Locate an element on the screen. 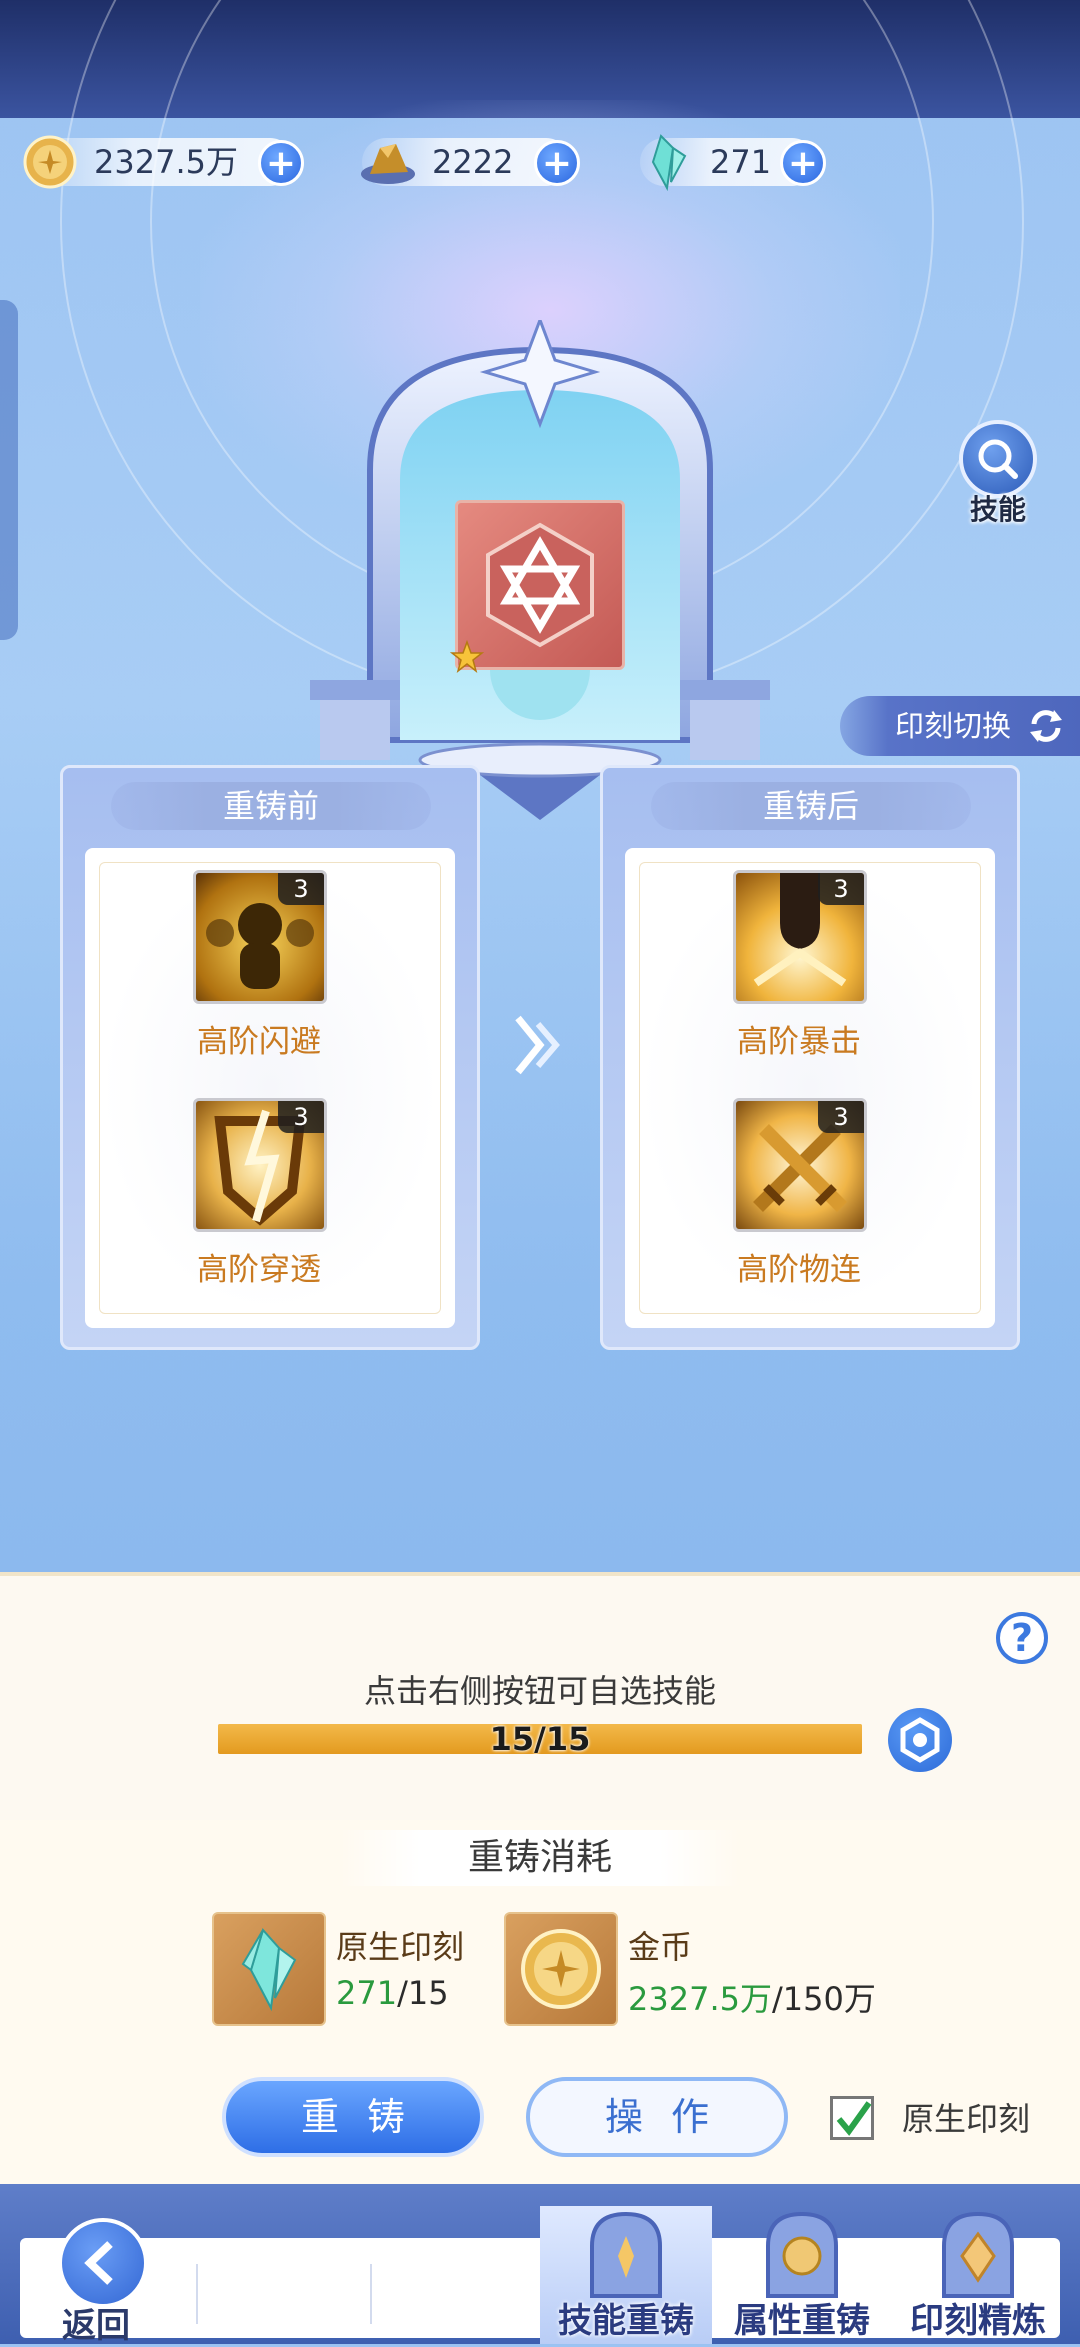 This screenshot has width=1080, height=2347. before-panel-header: 重铸前 is located at coordinates (271, 806).